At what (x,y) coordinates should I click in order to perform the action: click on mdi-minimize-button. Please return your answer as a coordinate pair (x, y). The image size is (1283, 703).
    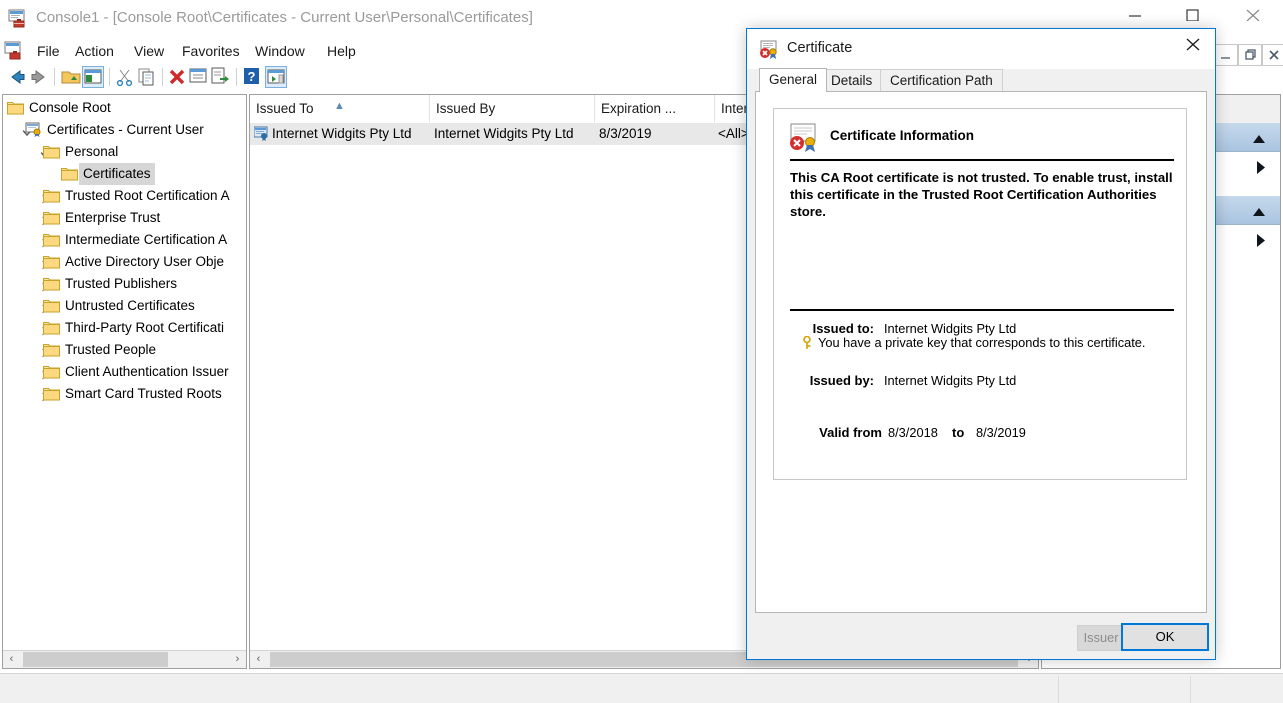
    Looking at the image, I should click on (1226, 55).